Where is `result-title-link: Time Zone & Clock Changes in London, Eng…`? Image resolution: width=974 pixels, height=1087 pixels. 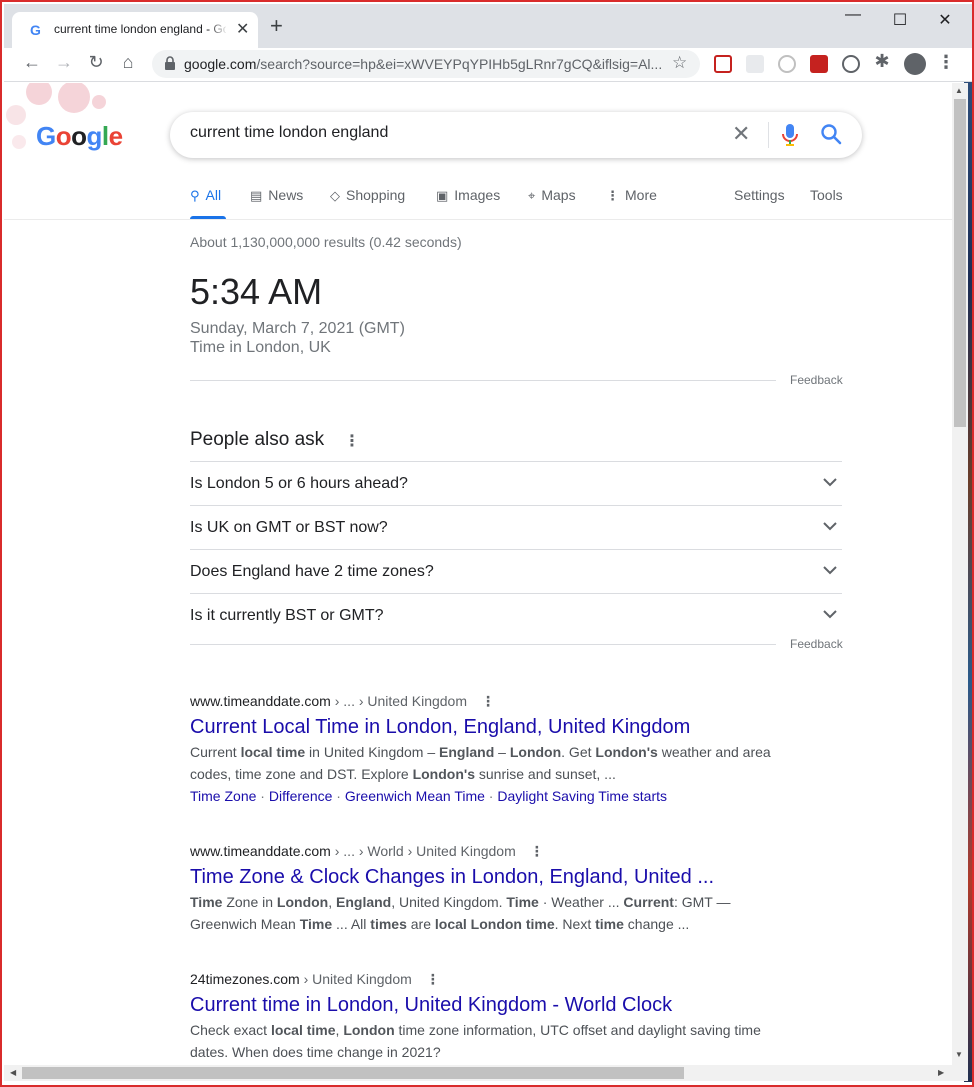
result-title-link: Time Zone & Clock Changes in London, Eng… is located at coordinates (490, 877).